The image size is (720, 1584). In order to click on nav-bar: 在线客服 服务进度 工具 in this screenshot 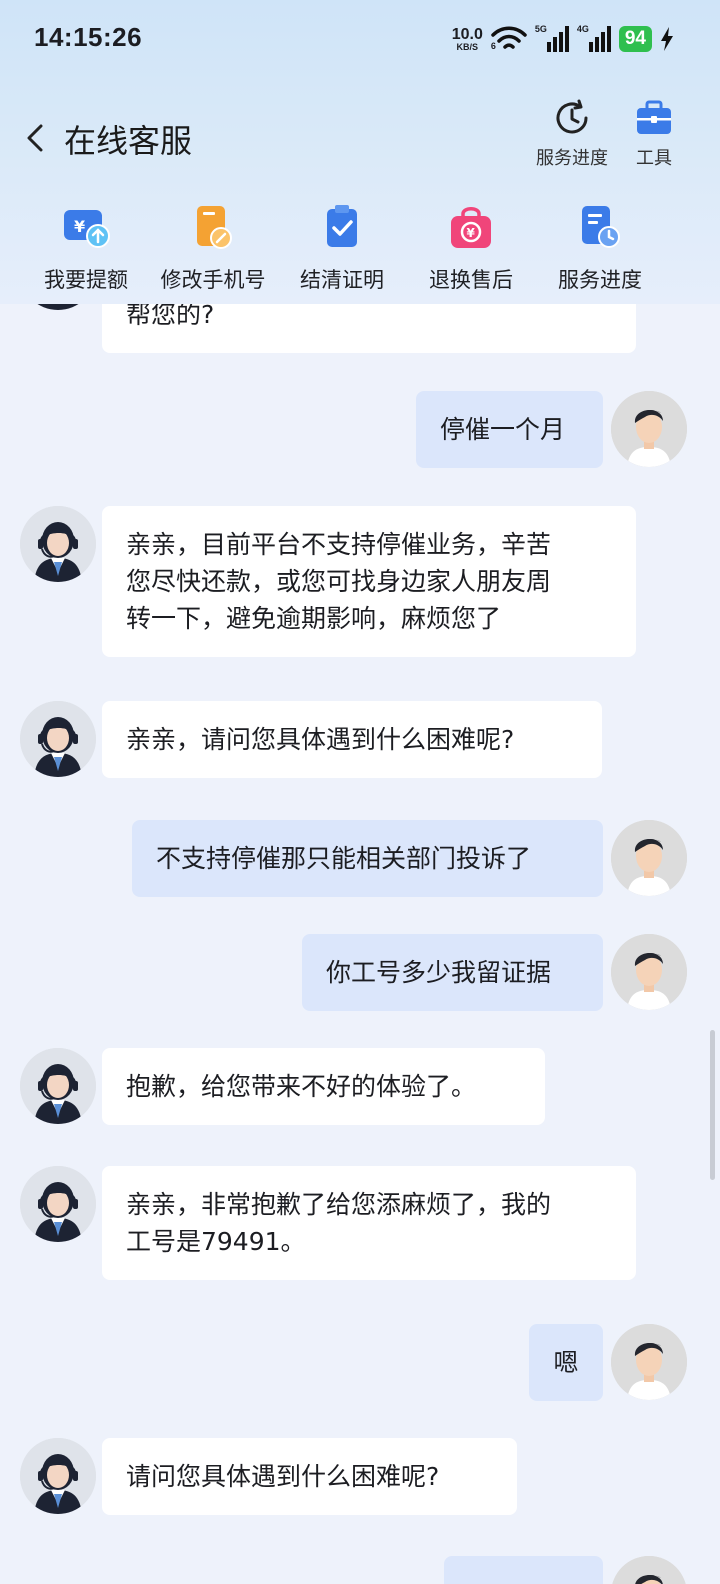, I will do `click(360, 140)`.